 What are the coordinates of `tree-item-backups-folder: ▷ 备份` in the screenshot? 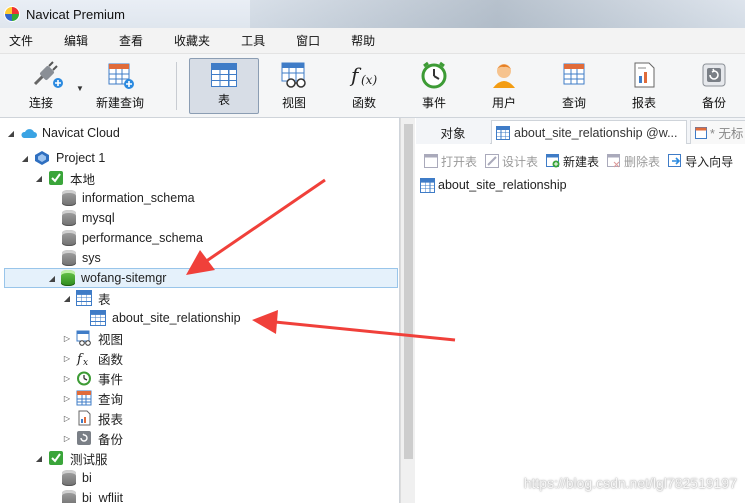 It's located at (199, 438).